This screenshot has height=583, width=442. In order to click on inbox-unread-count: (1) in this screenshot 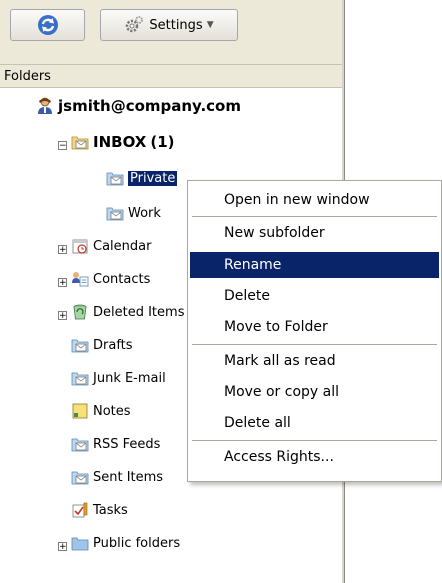, I will do `click(162, 142)`.